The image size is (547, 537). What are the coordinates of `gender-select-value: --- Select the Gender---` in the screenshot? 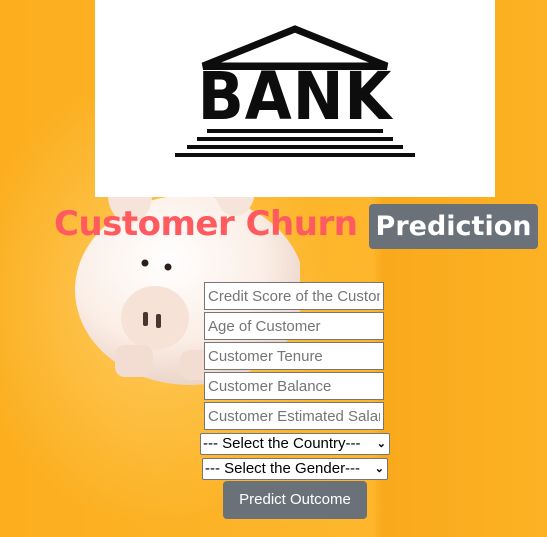 It's located at (283, 468).